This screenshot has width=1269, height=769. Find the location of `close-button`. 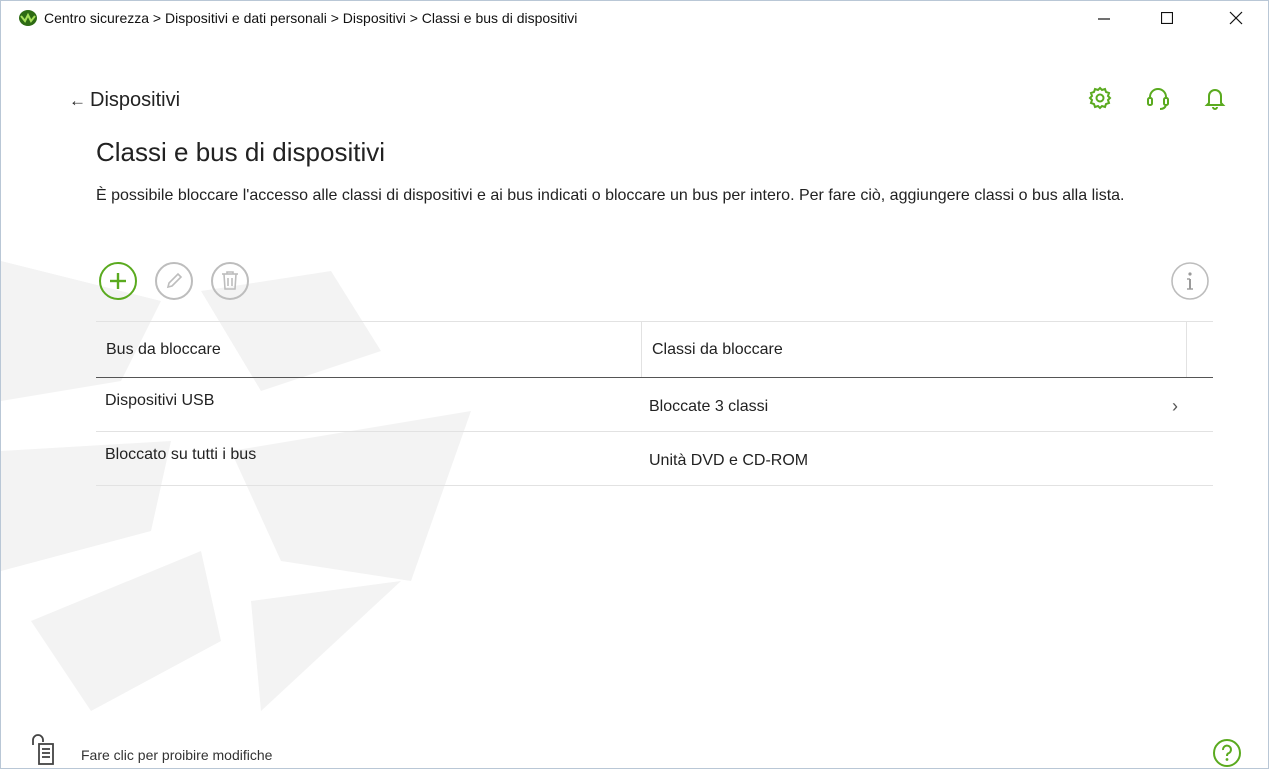

close-button is located at coordinates (1236, 18).